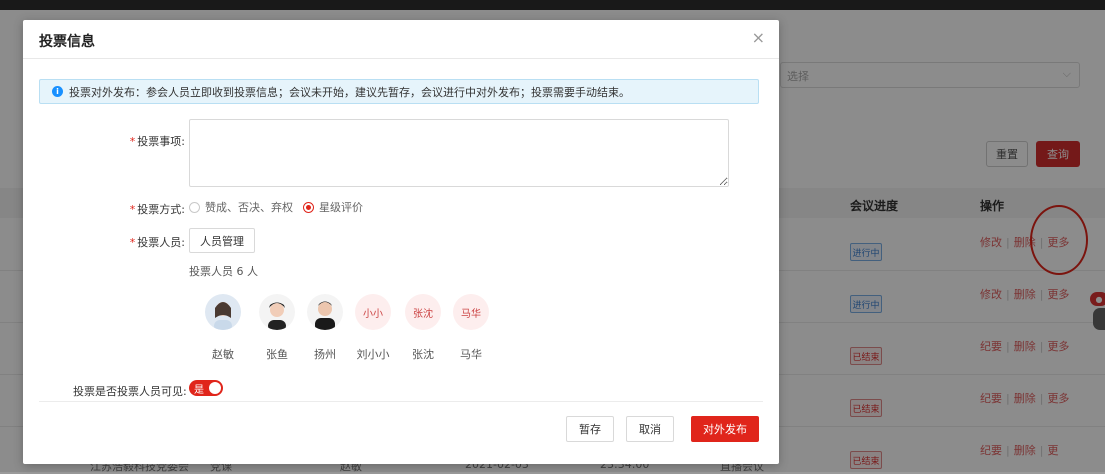  What do you see at coordinates (471, 354) in the screenshot?
I see `voter-name: 马华` at bounding box center [471, 354].